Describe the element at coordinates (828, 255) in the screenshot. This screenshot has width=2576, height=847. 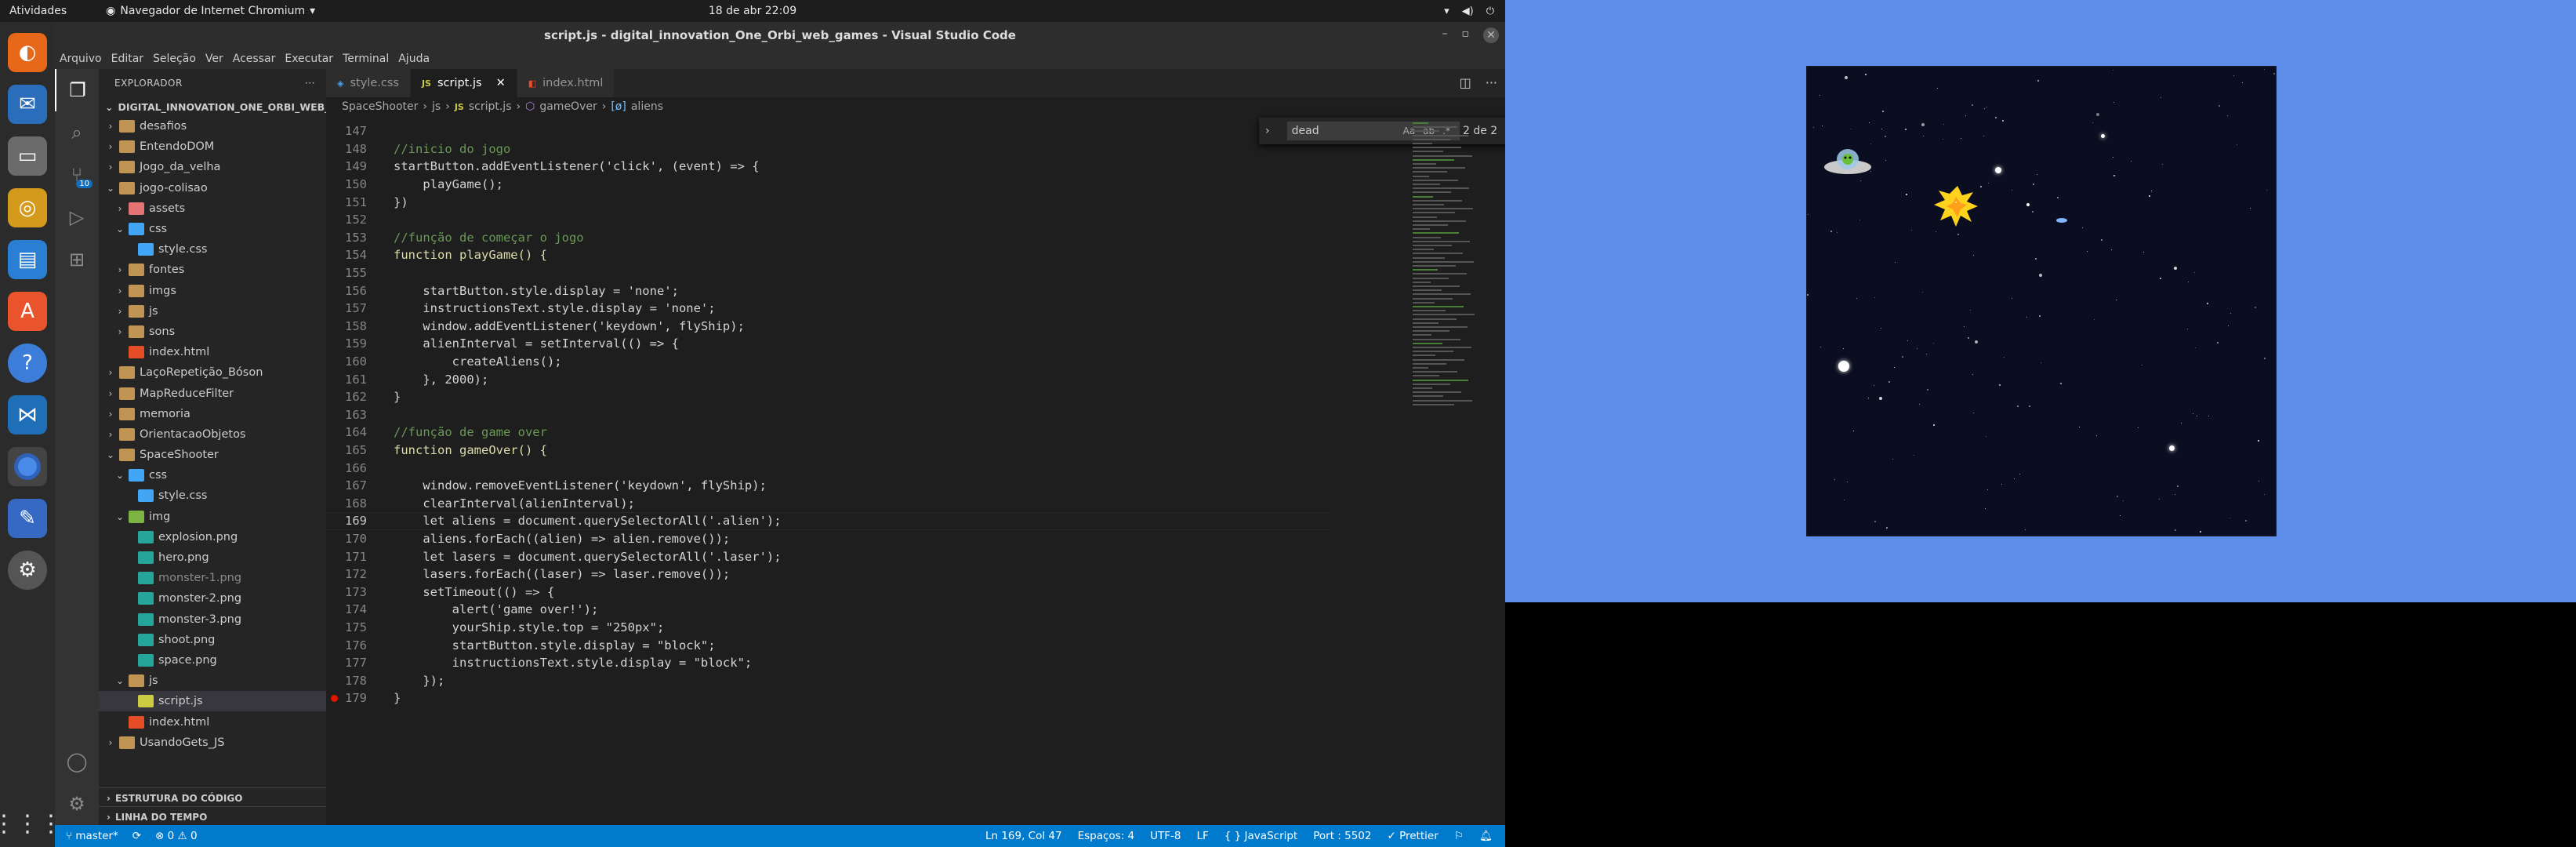
I see `code-line: 154 function playGame() {` at that location.